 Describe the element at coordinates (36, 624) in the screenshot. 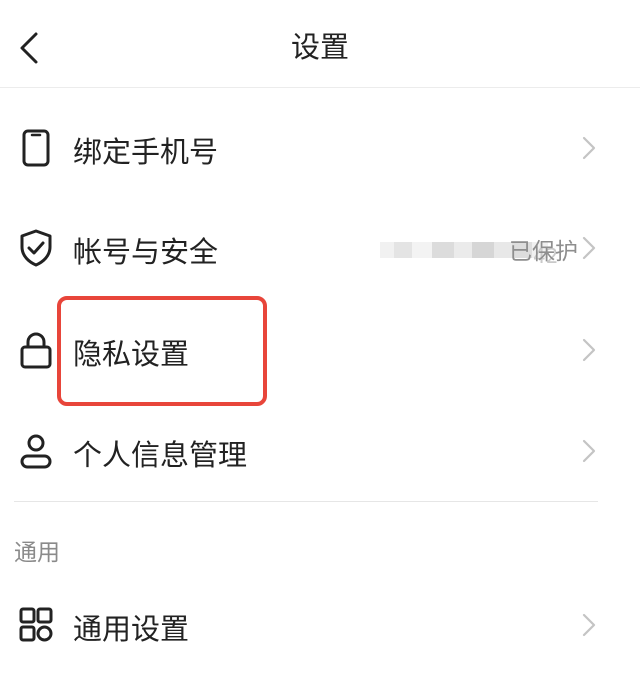

I see `apps-grid-icon` at that location.